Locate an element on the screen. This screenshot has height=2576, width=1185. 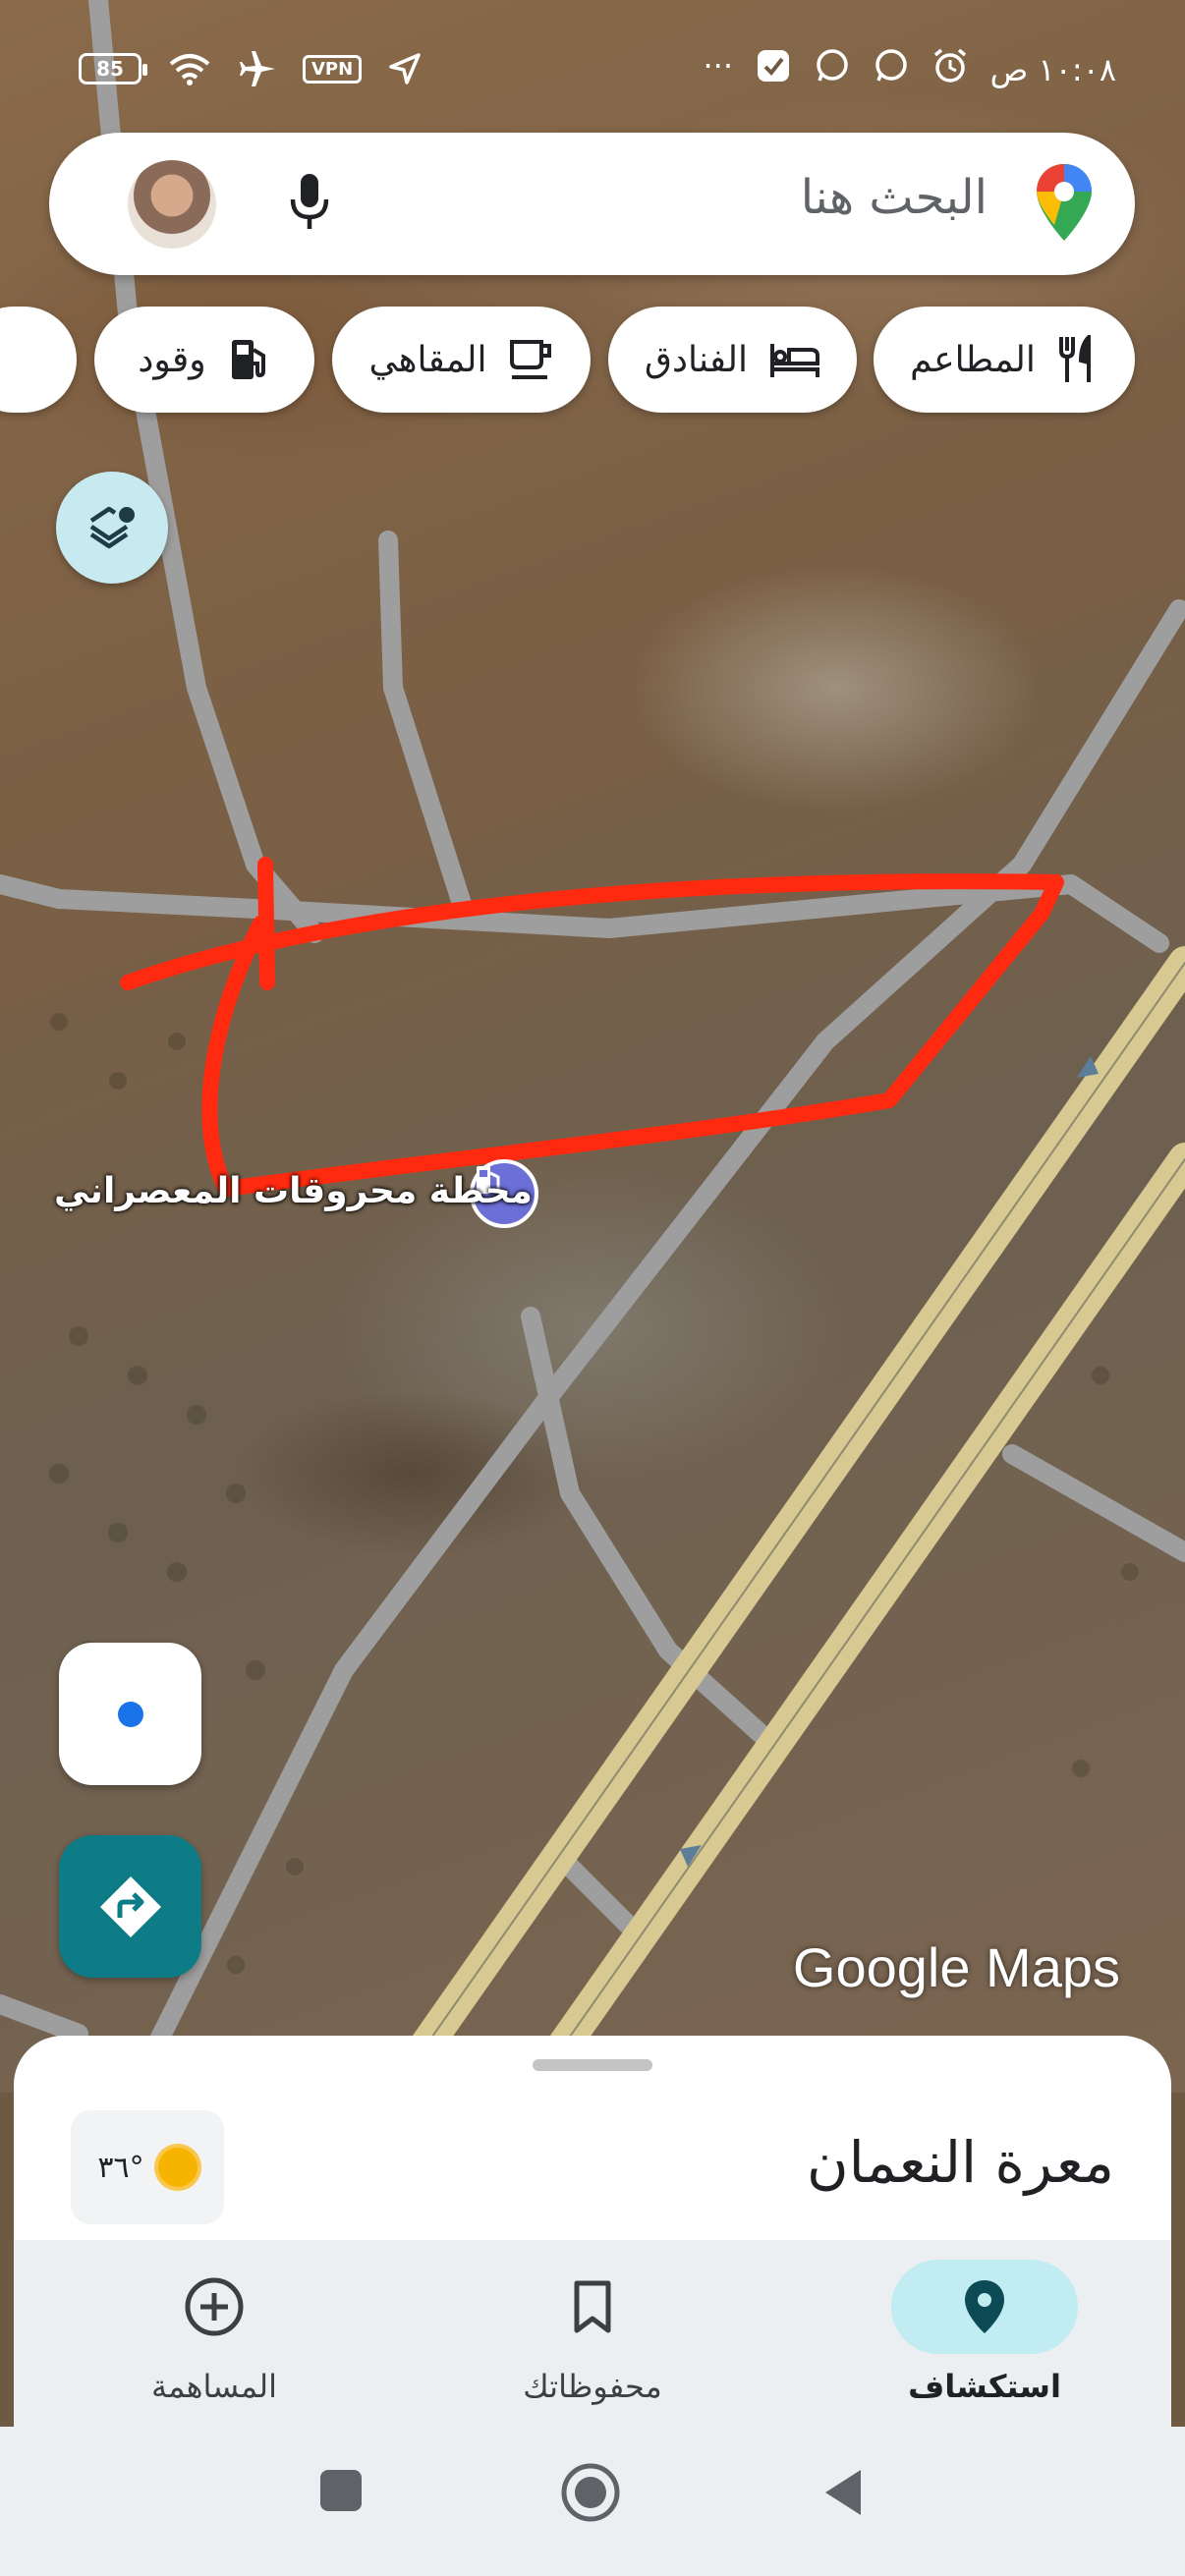
directions-button is located at coordinates (130, 1906).